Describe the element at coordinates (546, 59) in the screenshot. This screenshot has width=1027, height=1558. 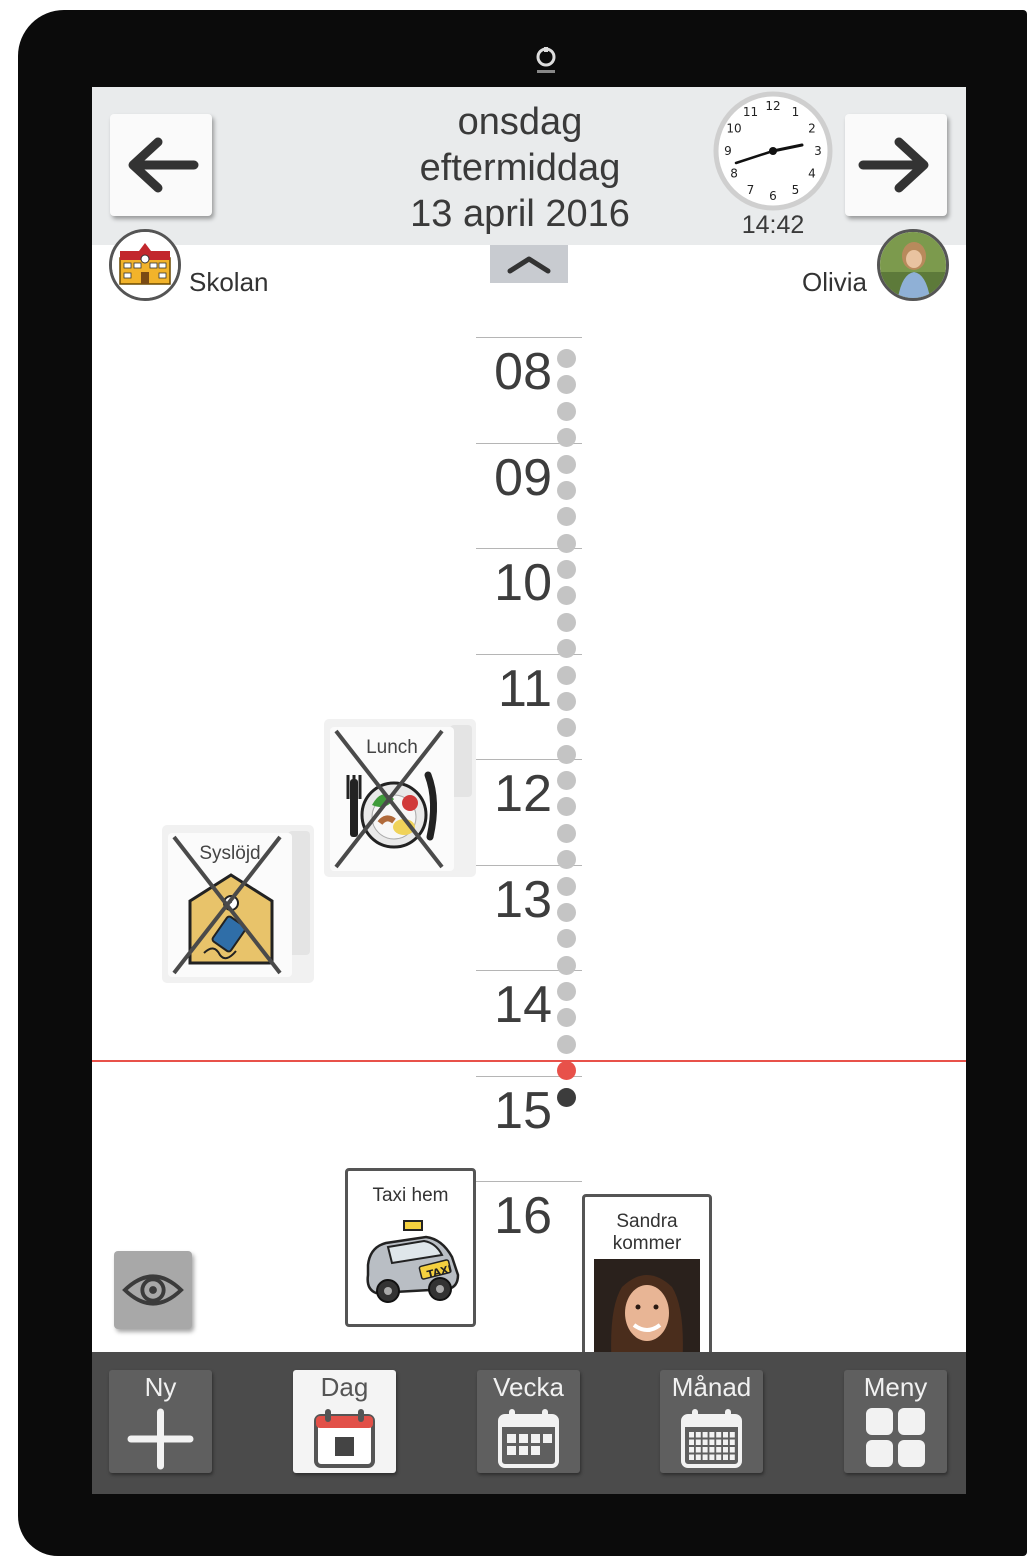
I see `camera-icon` at that location.